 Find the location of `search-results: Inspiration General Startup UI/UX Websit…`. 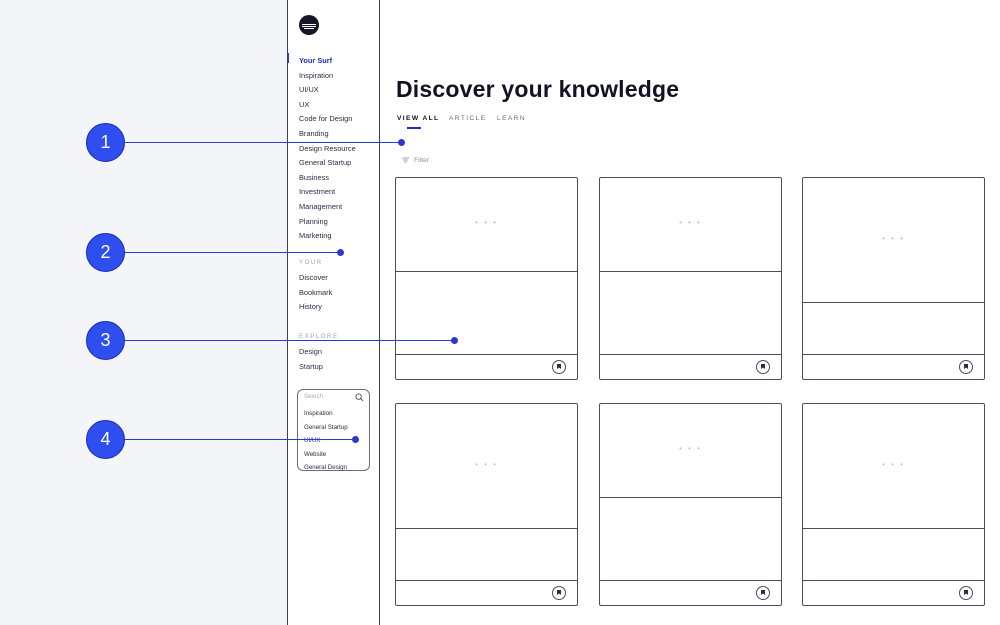

search-results: Inspiration General Startup UI/UX Websit… is located at coordinates (326, 441).